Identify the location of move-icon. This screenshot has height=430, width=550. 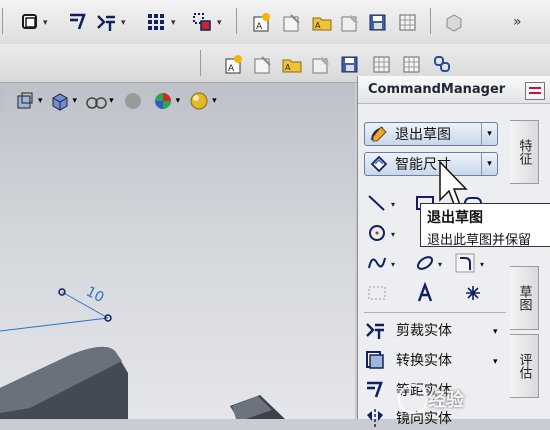
(202, 22).